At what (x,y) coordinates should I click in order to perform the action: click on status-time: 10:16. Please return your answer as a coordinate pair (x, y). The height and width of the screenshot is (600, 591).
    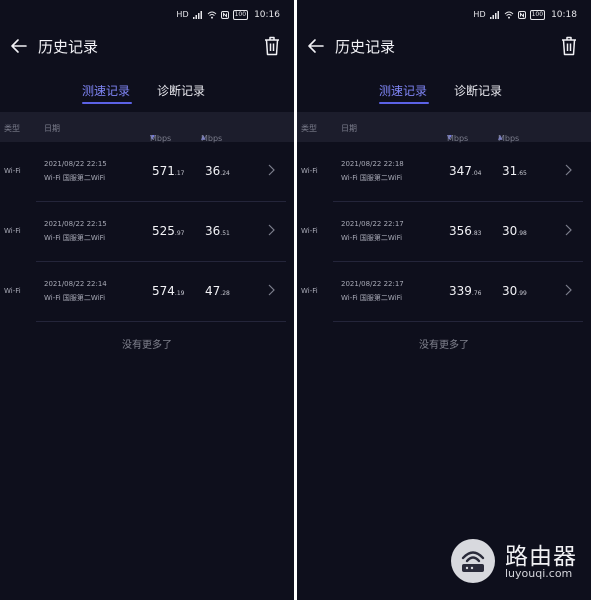
    Looking at the image, I should click on (267, 15).